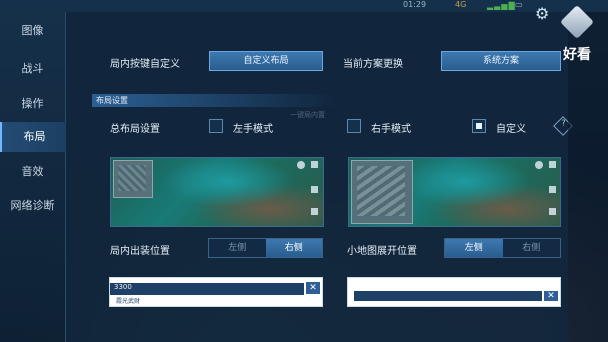 The width and height of the screenshot is (608, 342). What do you see at coordinates (140, 251) in the screenshot?
I see `outfit-position-label: 局内出装位置` at bounding box center [140, 251].